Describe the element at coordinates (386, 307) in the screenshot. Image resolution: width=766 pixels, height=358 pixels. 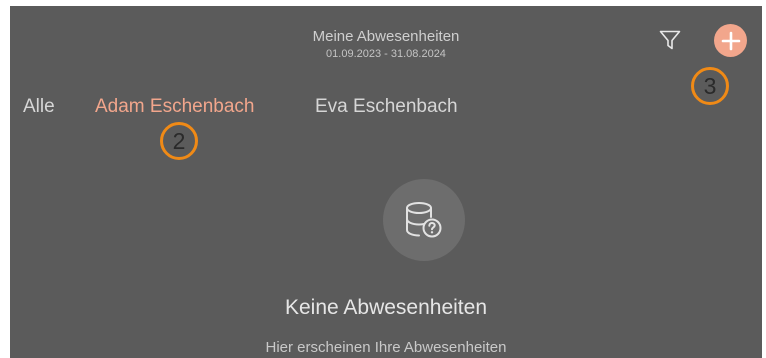
I see `empty-state-title: Keine Abwesenheiten` at that location.